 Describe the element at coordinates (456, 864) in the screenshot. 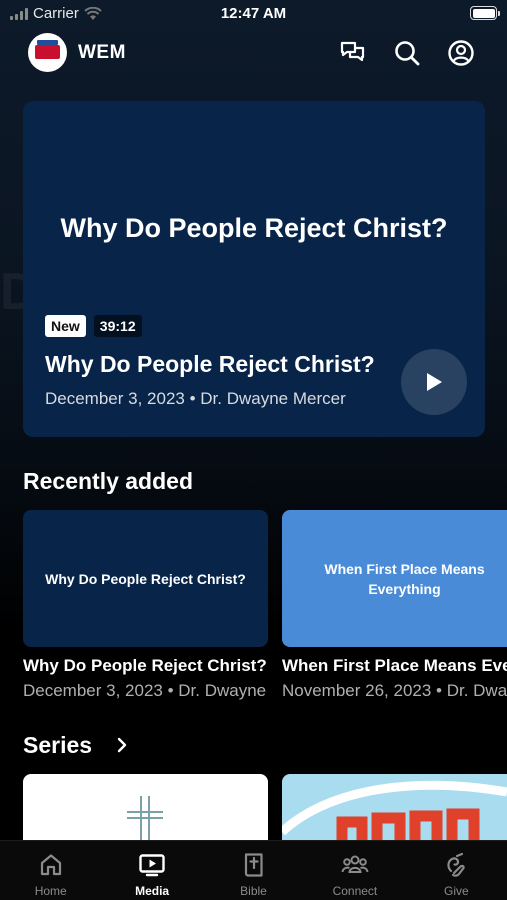

I see `give-icon` at that location.